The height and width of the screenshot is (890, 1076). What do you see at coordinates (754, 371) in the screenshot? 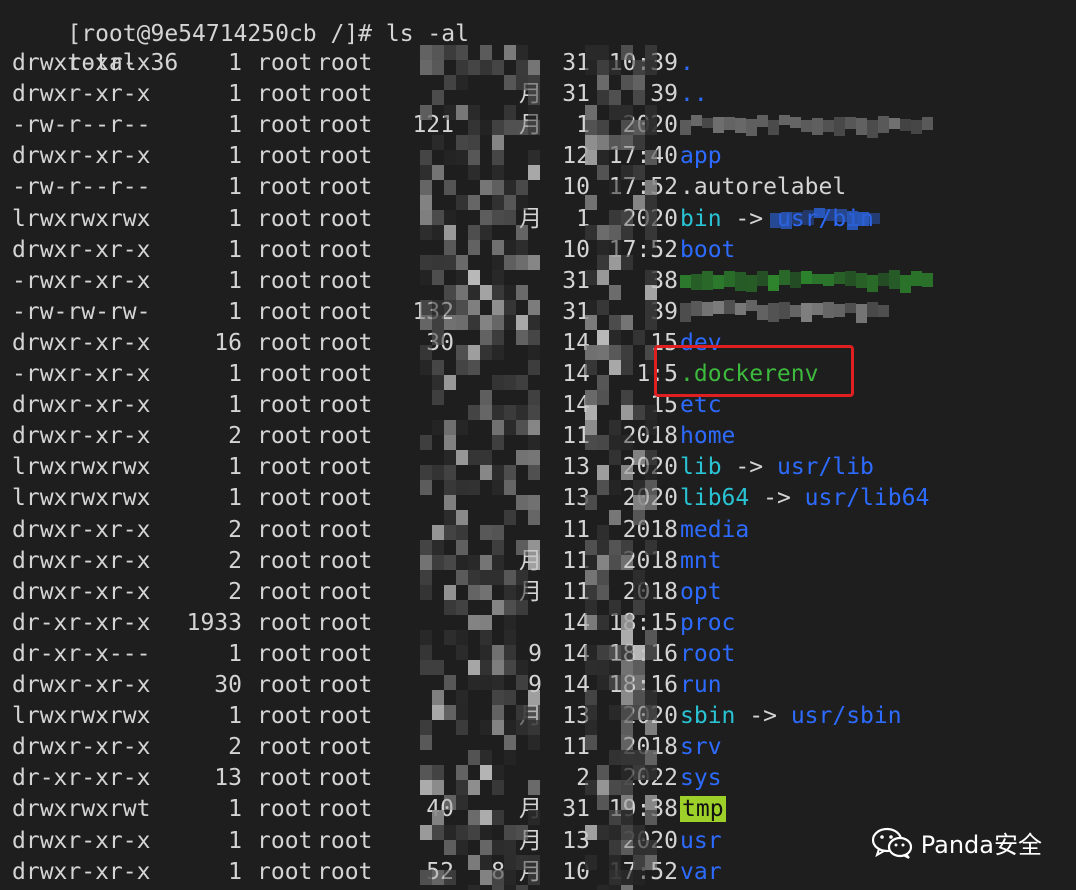
I see `dockerenv-highlight-box` at bounding box center [754, 371].